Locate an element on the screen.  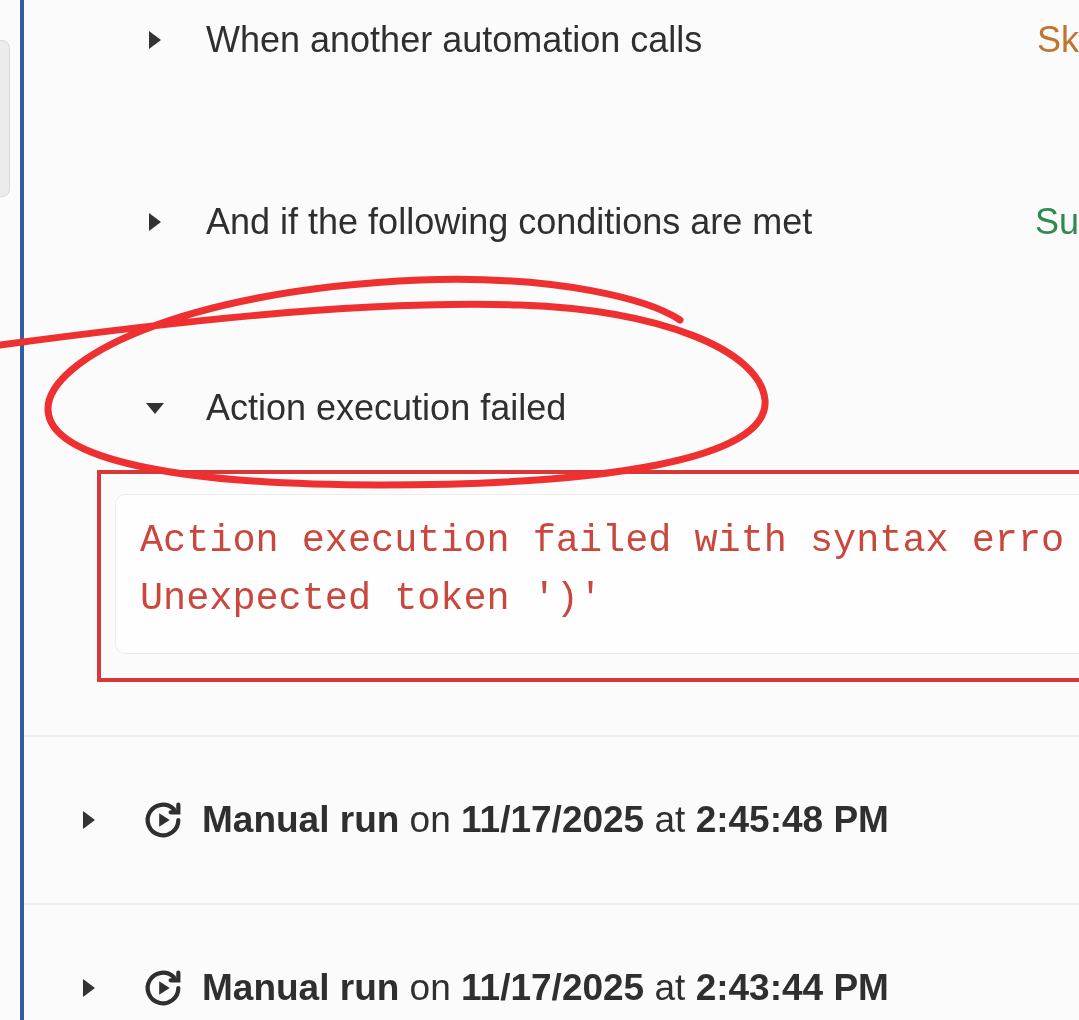
step-title: Action execution failed is located at coordinates (386, 408).